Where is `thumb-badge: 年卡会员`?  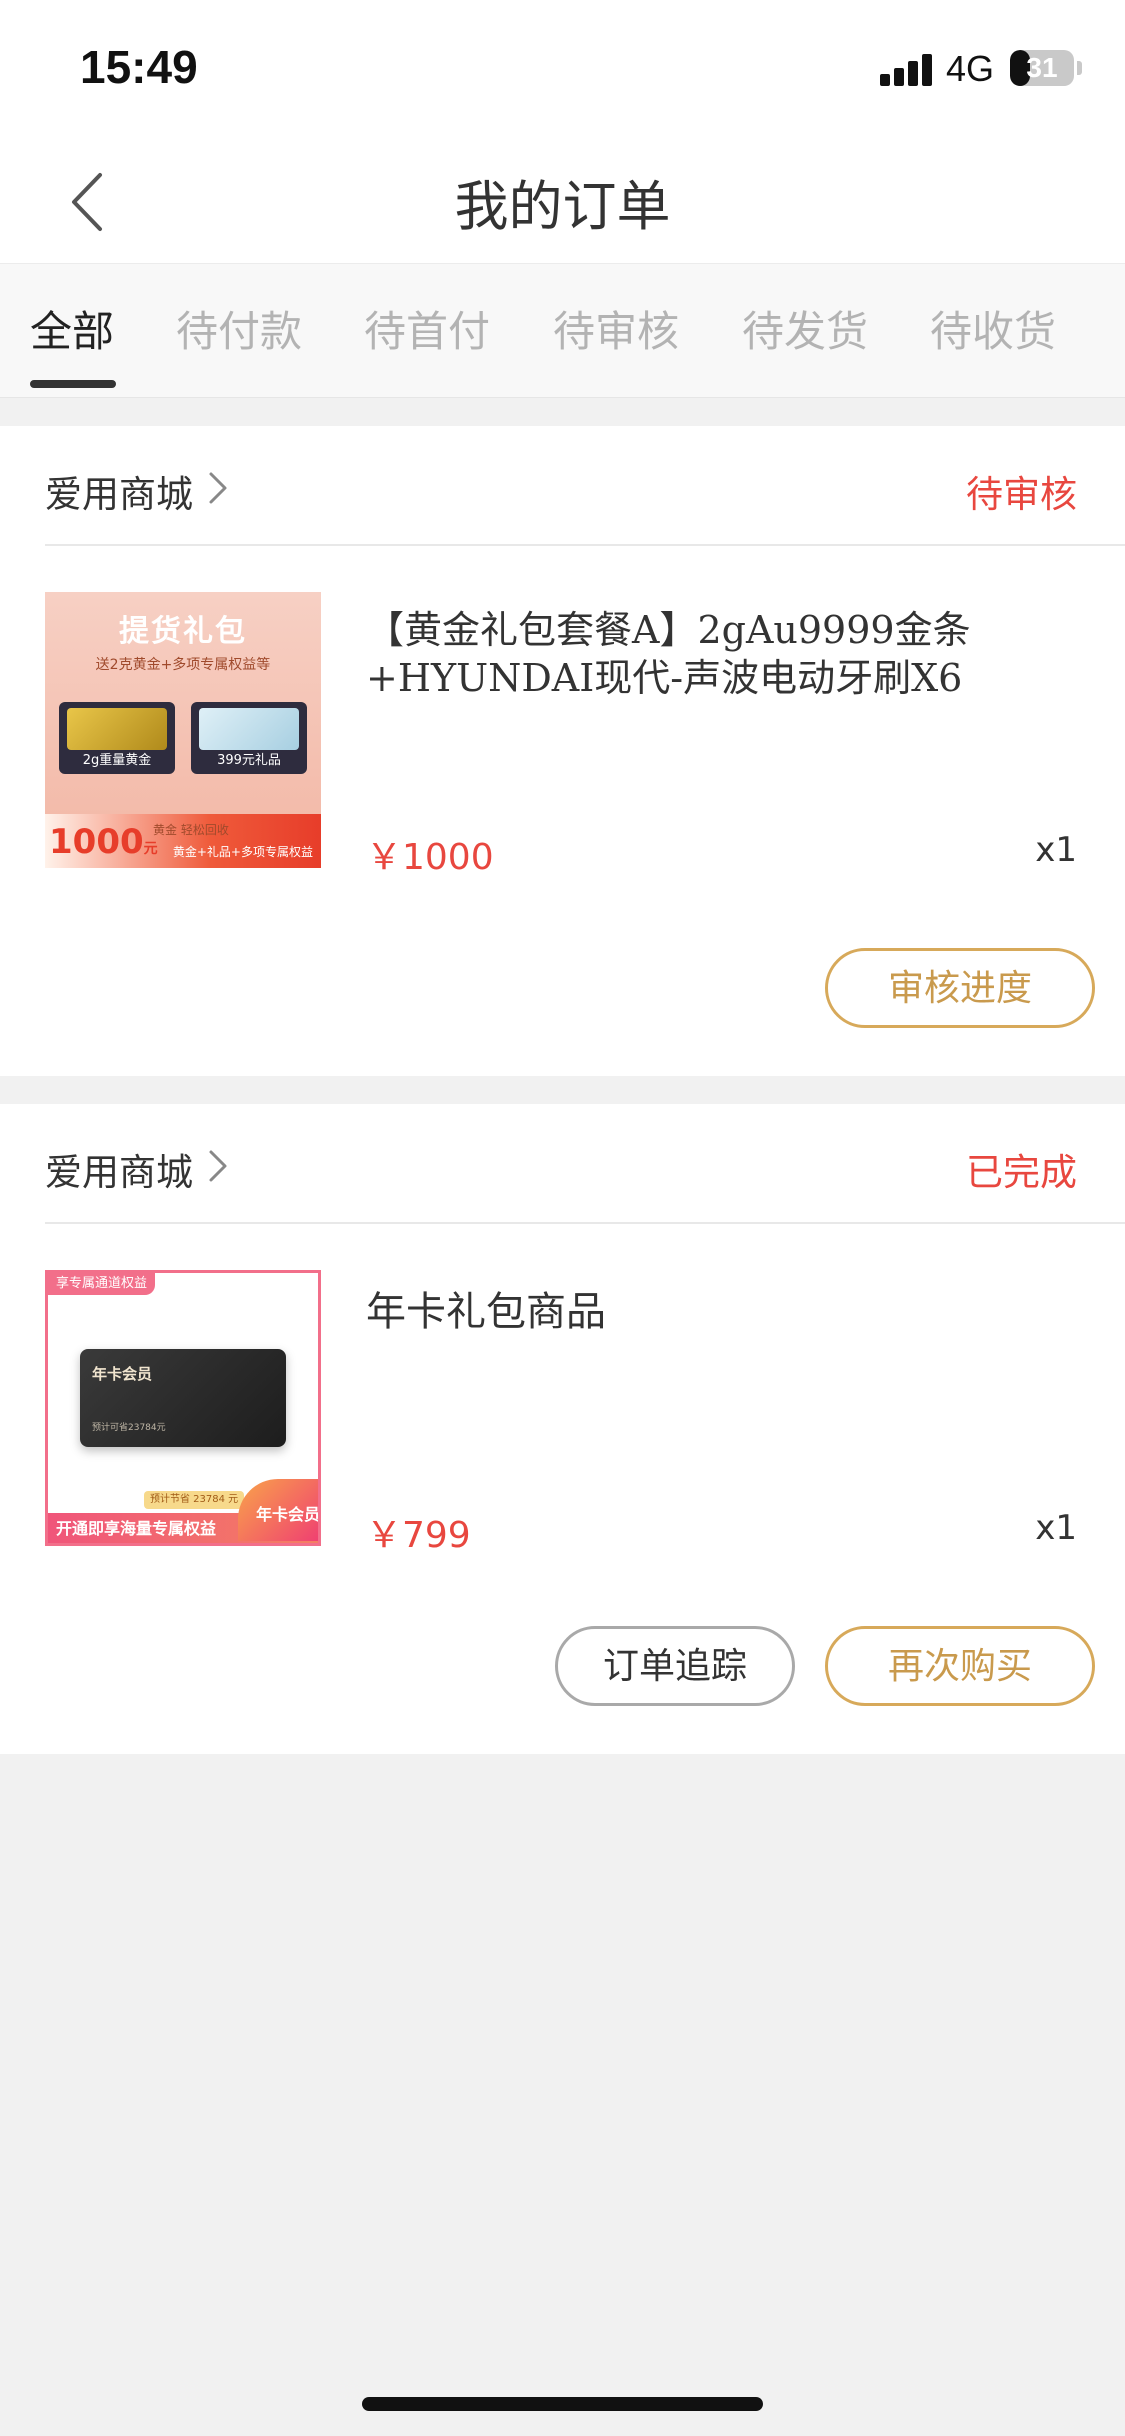
thumb-badge: 年卡会员 is located at coordinates (279, 1510).